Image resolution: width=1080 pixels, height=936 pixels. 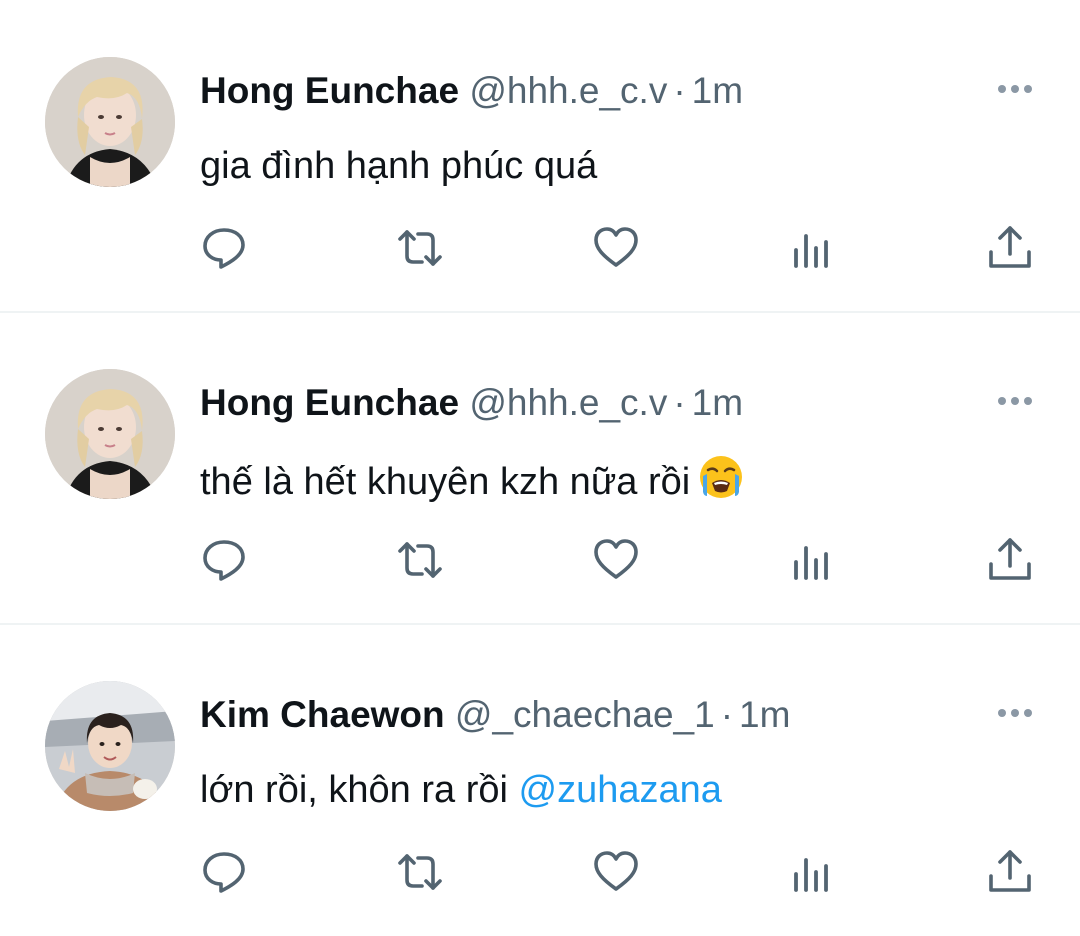 I want to click on loudly-crying-face-icon, so click(x=721, y=477).